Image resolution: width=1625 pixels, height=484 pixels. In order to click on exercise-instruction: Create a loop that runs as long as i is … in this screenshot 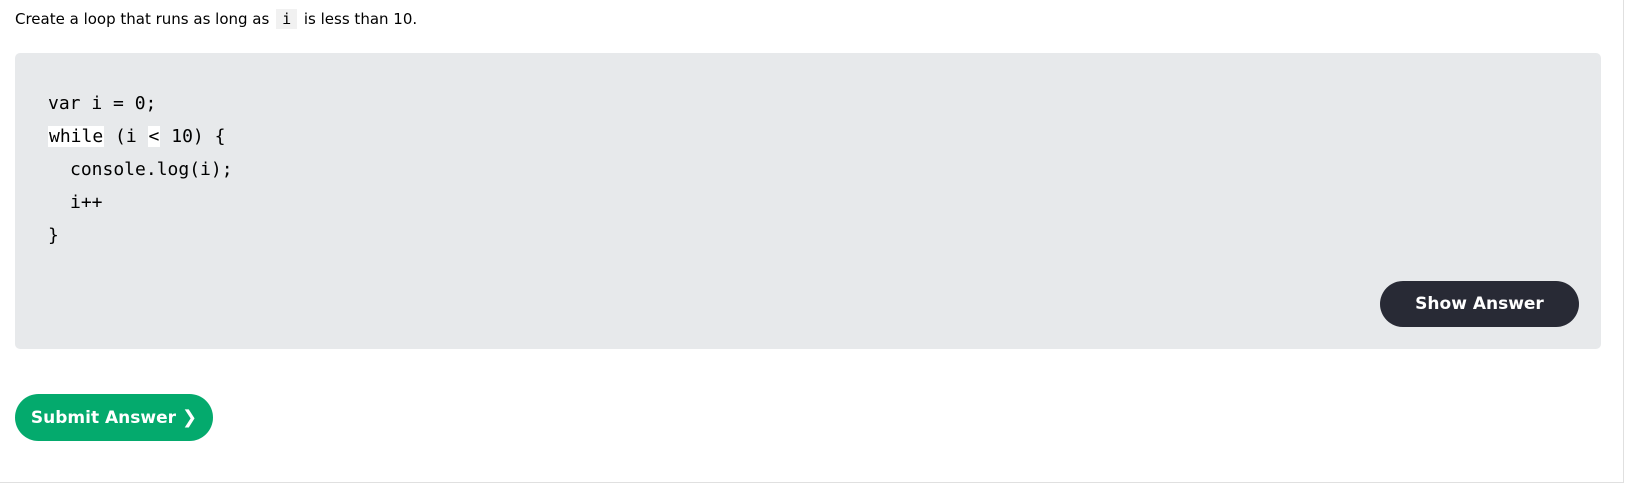, I will do `click(216, 19)`.